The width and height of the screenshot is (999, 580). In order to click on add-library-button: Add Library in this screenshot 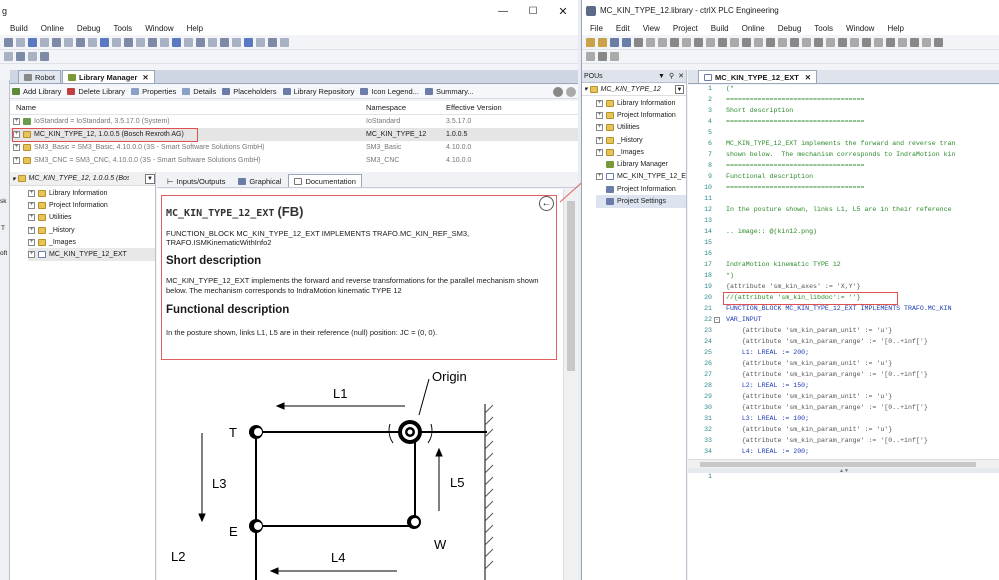, I will do `click(36, 91)`.